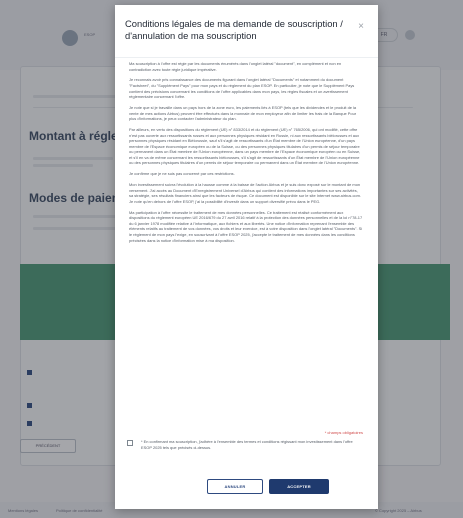 Image resolution: width=463 pixels, height=518 pixels. I want to click on close-icon: ×, so click(361, 27).